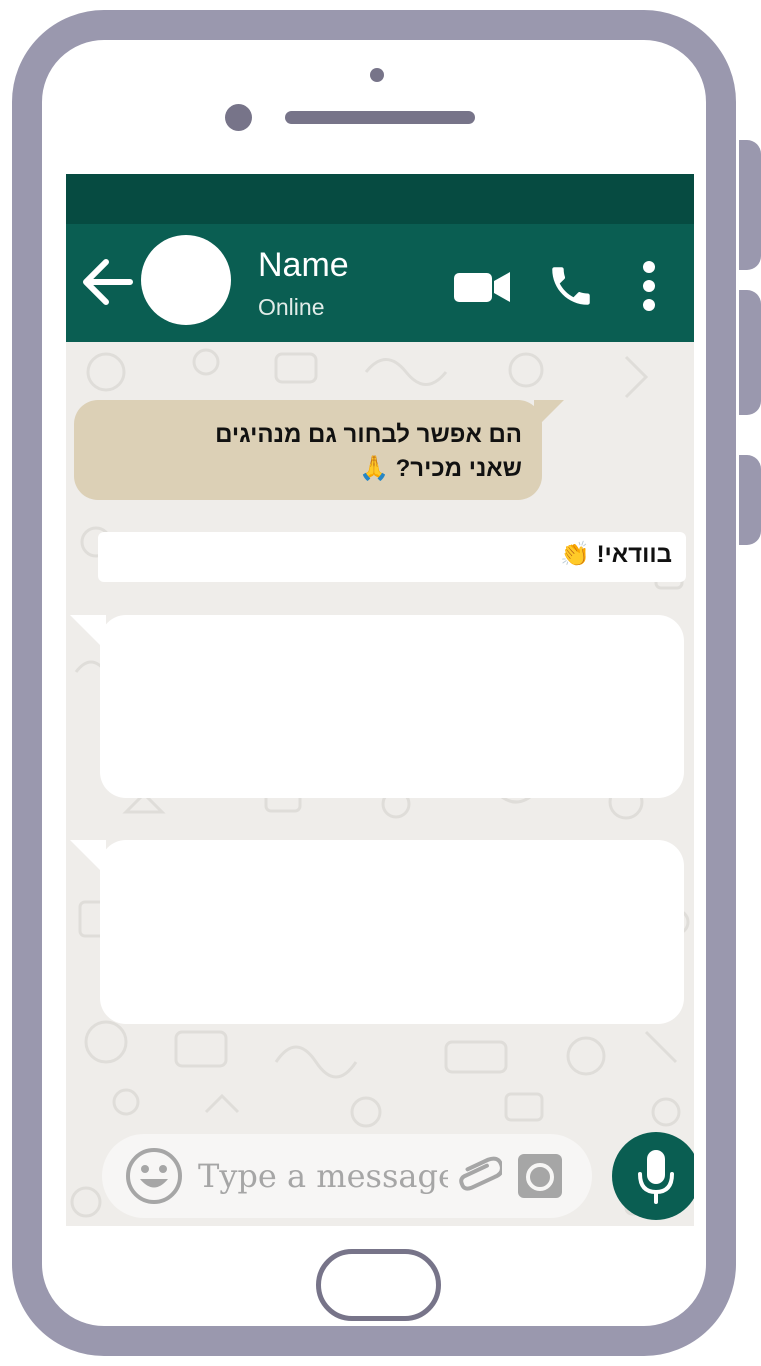 The height and width of the screenshot is (1366, 761). Describe the element at coordinates (378, 1285) in the screenshot. I see `home-button` at that location.